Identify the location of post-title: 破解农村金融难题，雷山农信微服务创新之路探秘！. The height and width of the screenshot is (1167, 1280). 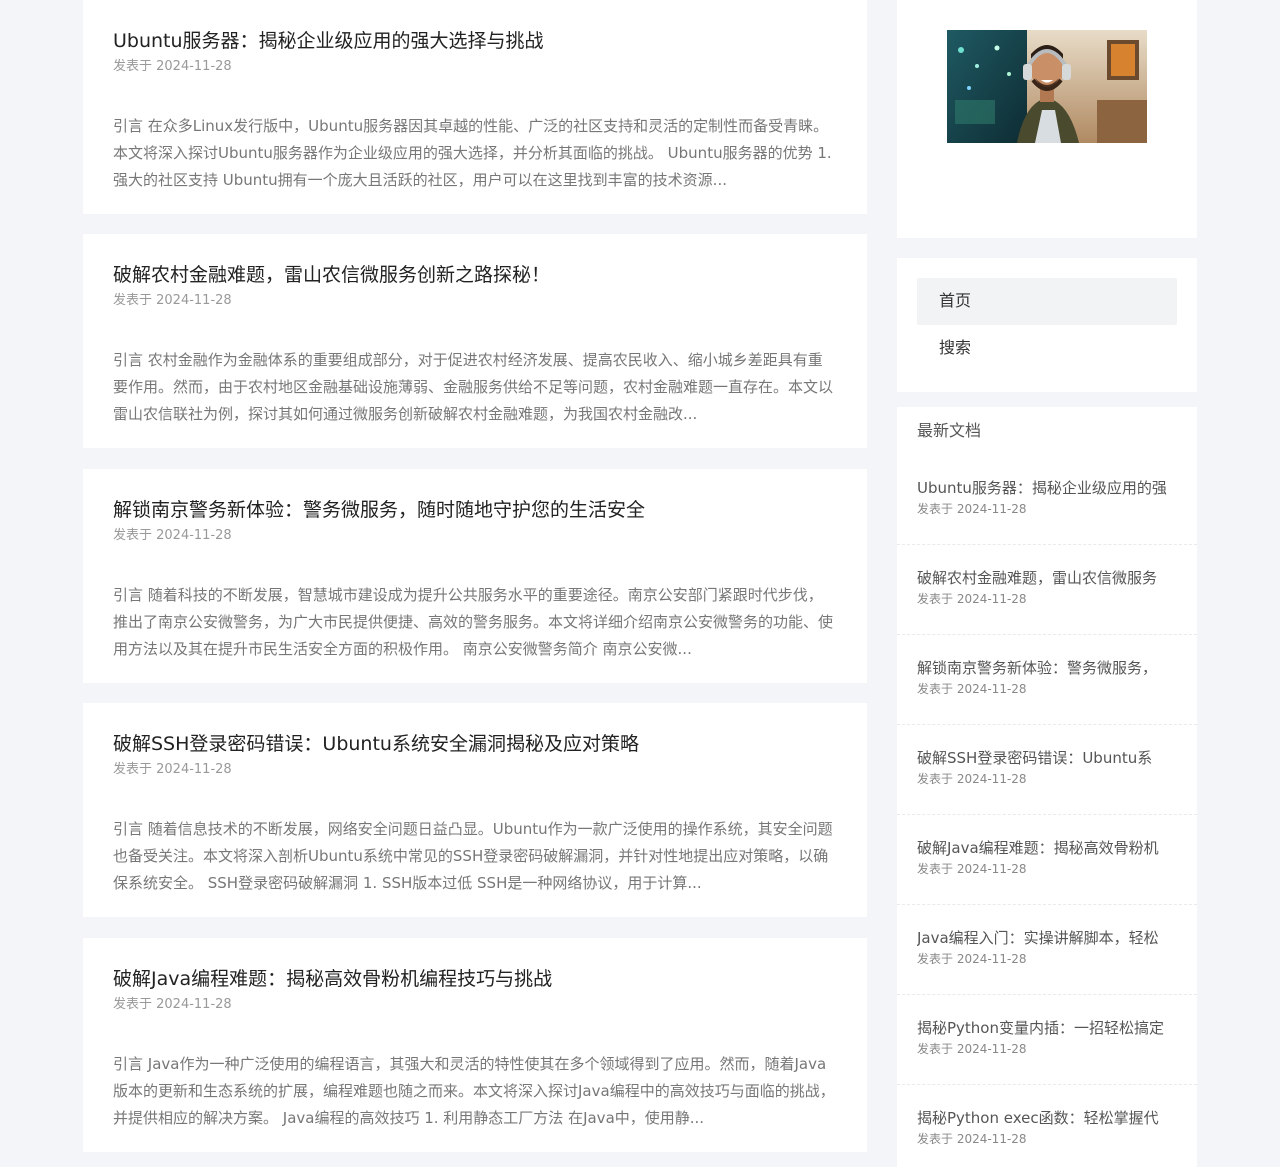
(475, 275).